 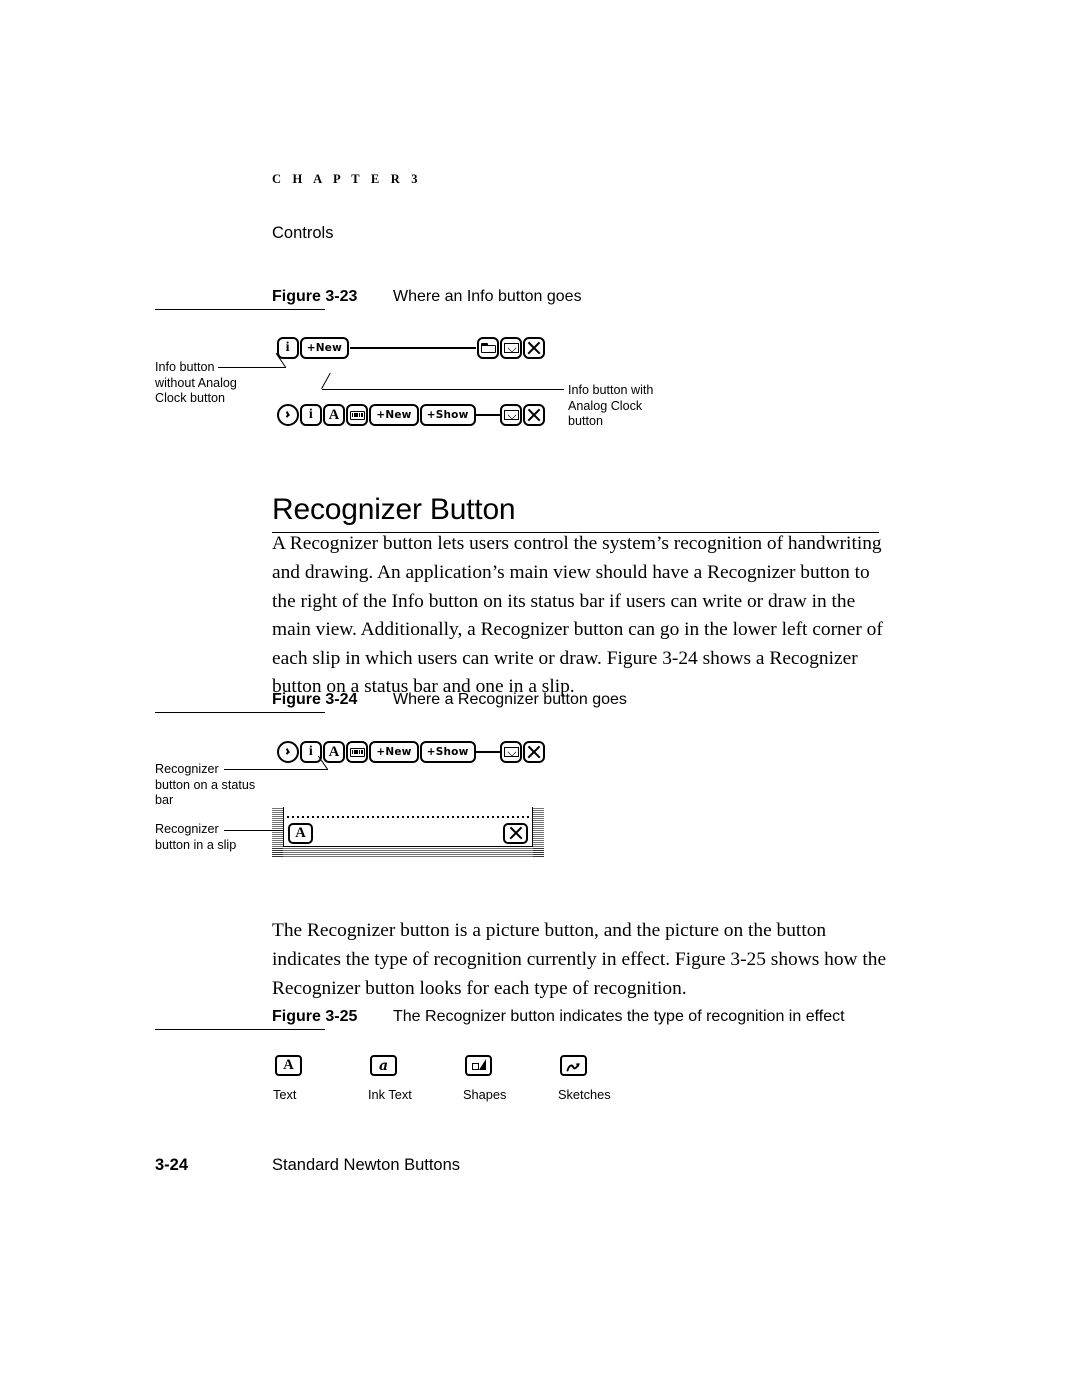 I want to click on figure-3-23-text: Where an Info button goes, so click(x=487, y=296).